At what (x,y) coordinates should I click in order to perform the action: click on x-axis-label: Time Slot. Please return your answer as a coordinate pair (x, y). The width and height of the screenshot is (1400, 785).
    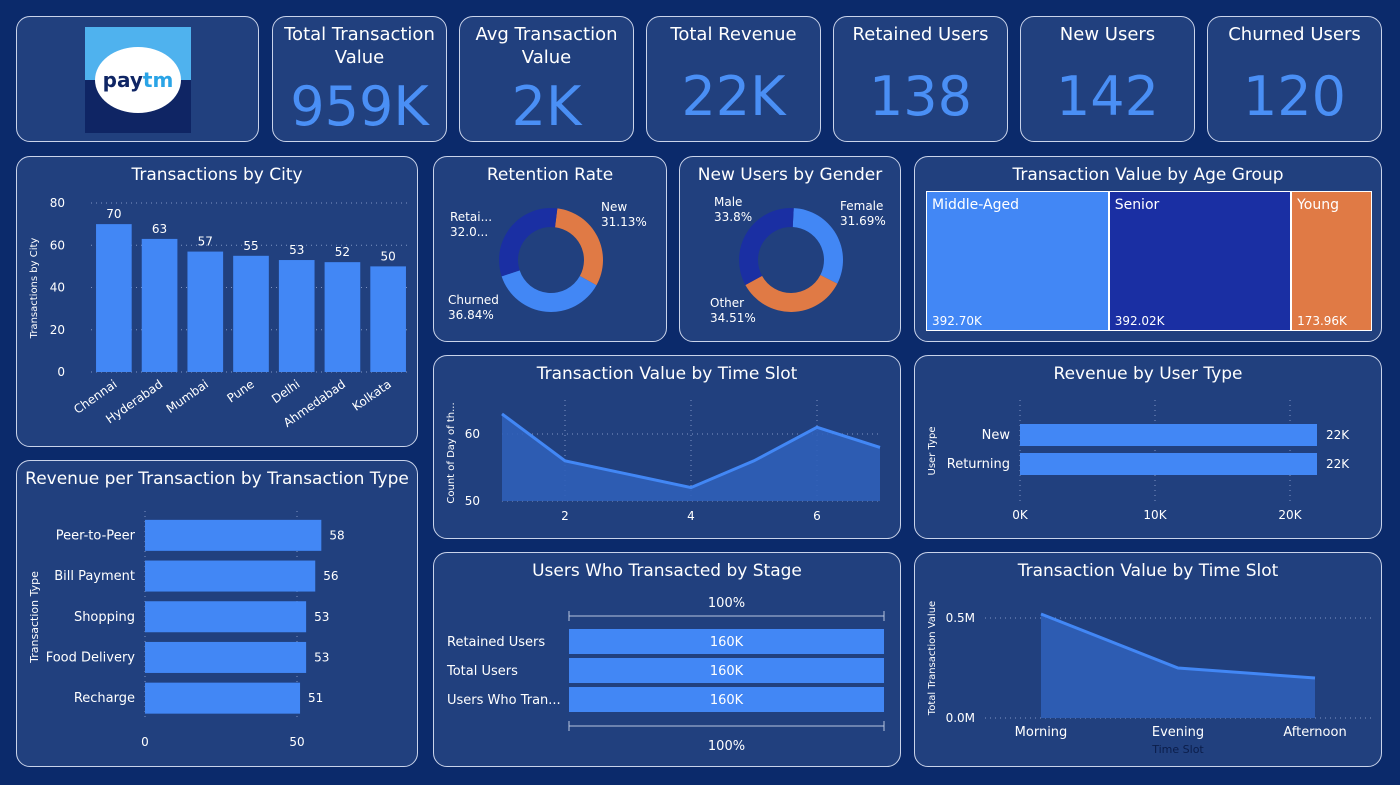
    Looking at the image, I should click on (1177, 749).